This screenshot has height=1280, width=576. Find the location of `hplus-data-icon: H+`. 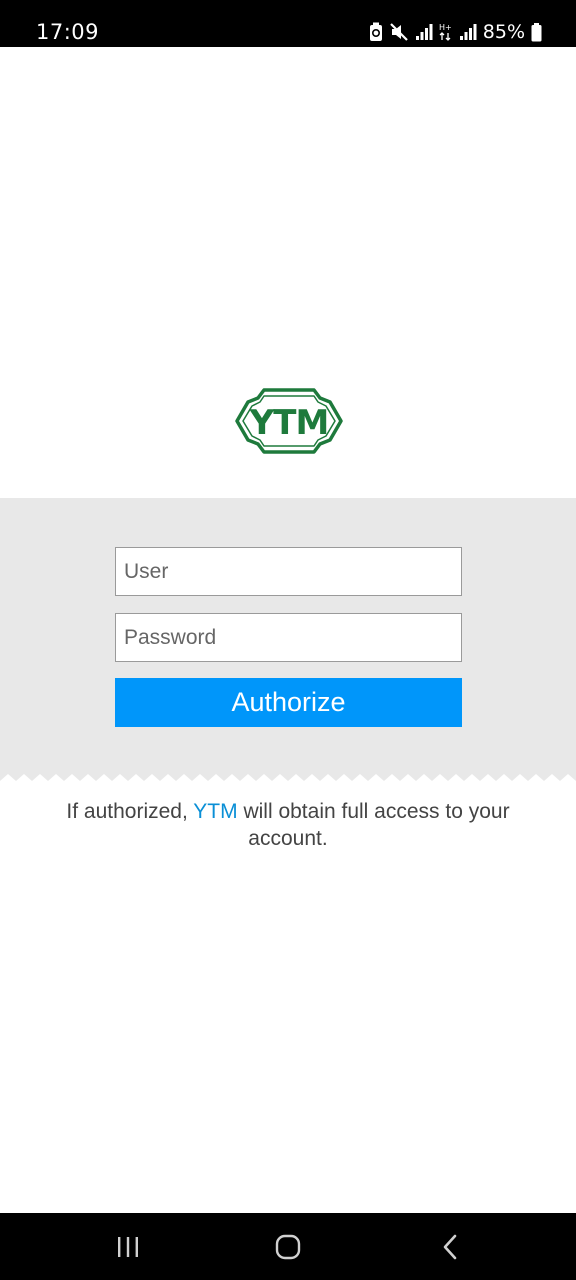

hplus-data-icon: H+ is located at coordinates (446, 32).